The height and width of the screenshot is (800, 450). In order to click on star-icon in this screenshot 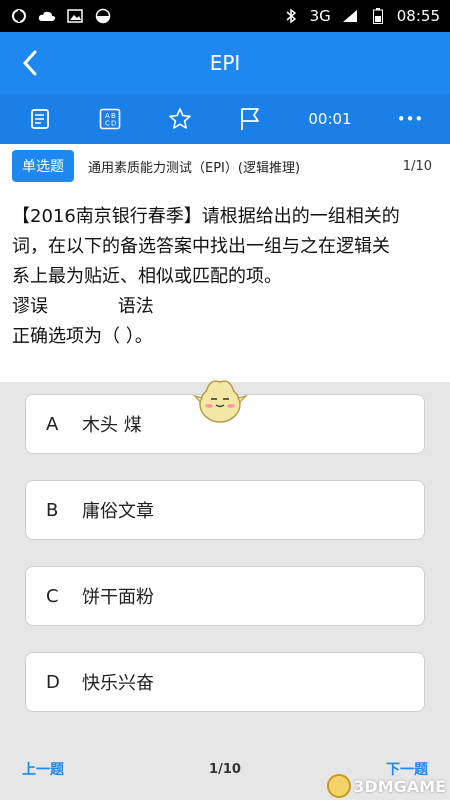, I will do `click(180, 118)`.